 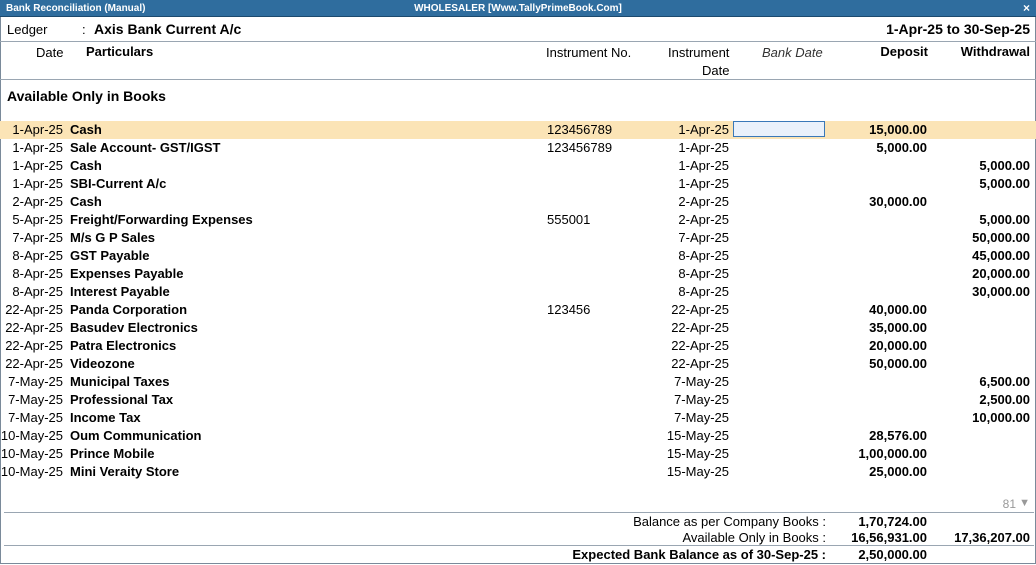 What do you see at coordinates (995, 51) in the screenshot?
I see `col-withdrawal: Withdrawal` at bounding box center [995, 51].